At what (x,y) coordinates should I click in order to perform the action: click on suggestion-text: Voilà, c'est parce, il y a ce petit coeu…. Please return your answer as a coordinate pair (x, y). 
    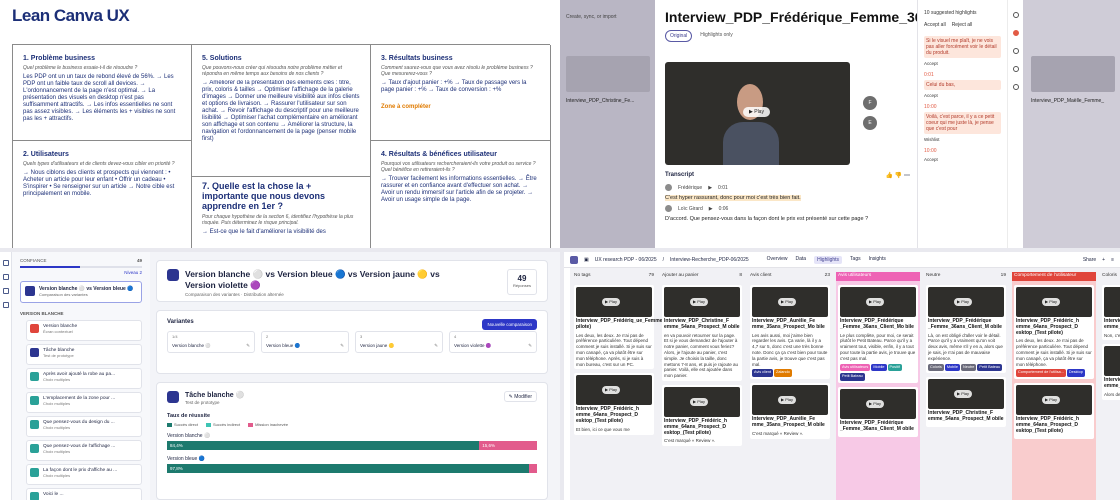
    Looking at the image, I should click on (962, 123).